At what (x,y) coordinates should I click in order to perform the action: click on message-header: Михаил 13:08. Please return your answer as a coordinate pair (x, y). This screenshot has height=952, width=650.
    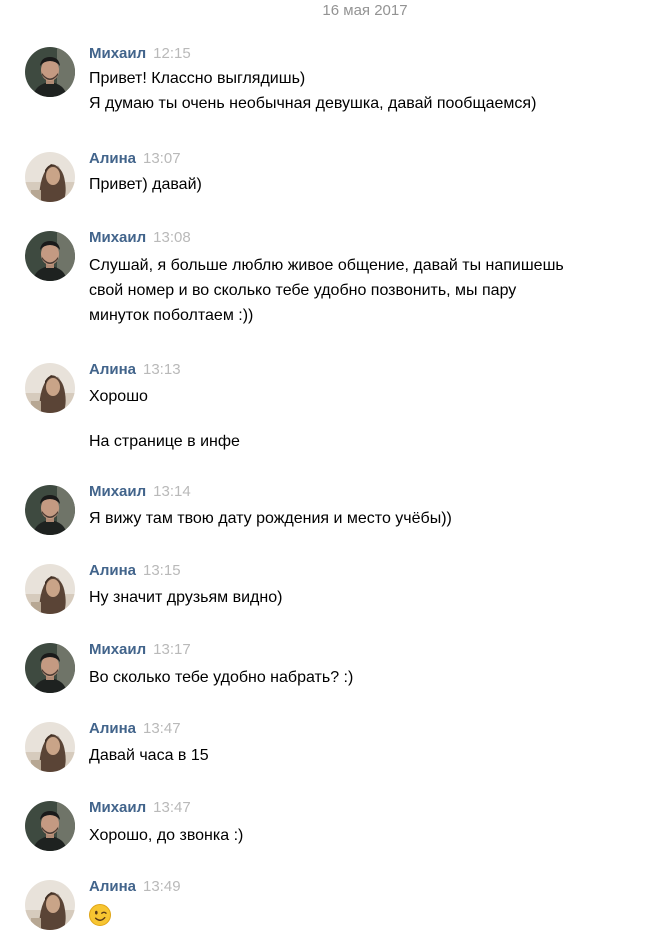
    Looking at the image, I should click on (140, 237).